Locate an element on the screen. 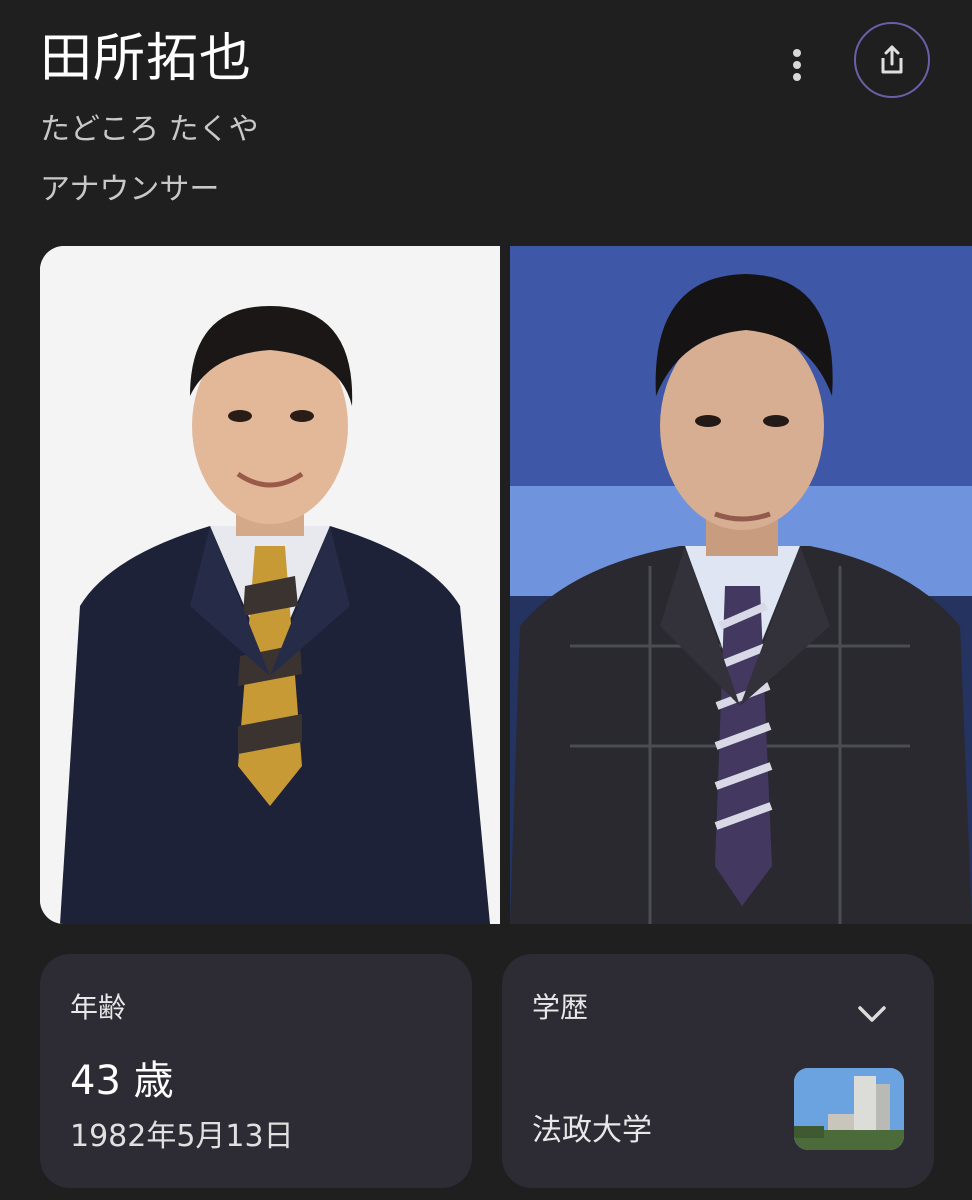 The height and width of the screenshot is (1200, 972). more-vert-icon is located at coordinates (797, 65).